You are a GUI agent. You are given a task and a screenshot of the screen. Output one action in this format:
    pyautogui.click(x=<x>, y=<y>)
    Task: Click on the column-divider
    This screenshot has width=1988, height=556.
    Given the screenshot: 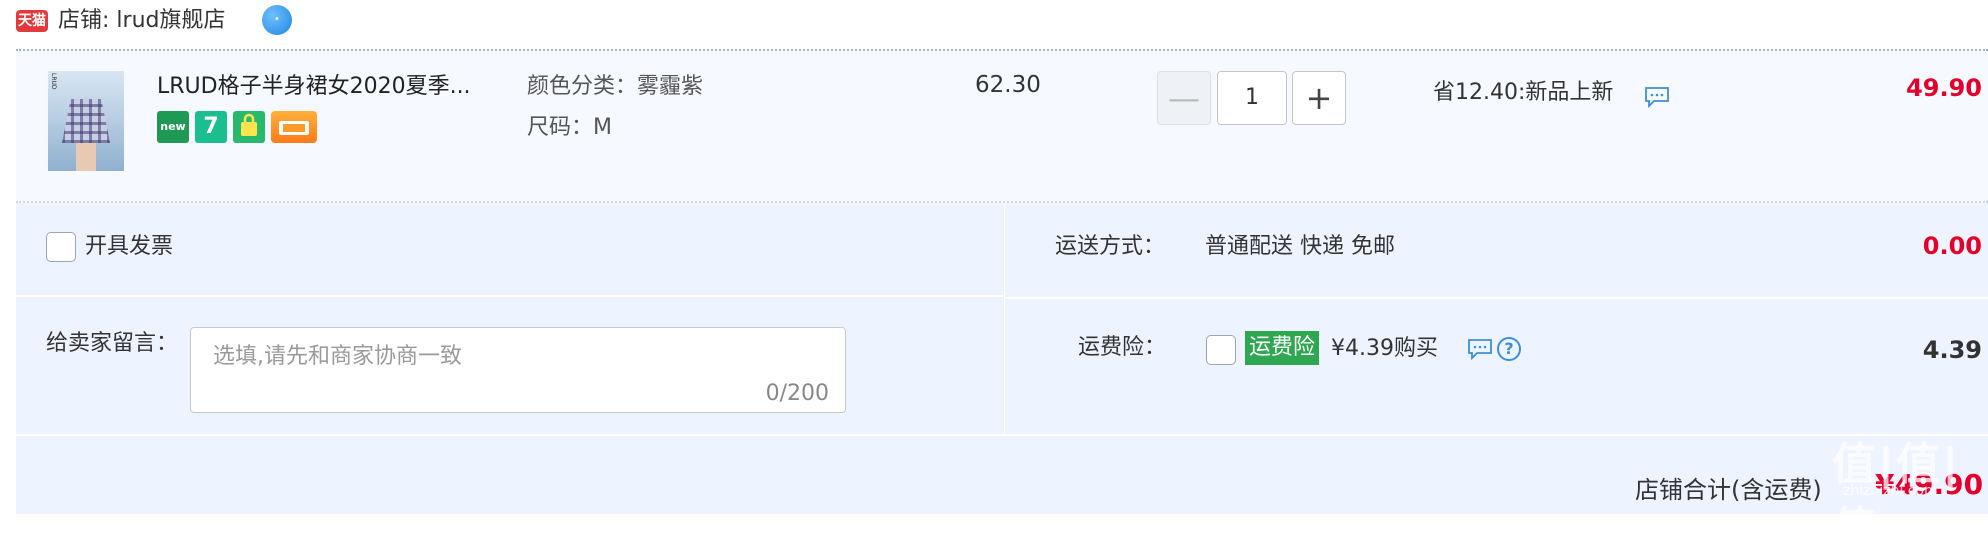 What is the action you would take?
    pyautogui.click(x=1004, y=319)
    